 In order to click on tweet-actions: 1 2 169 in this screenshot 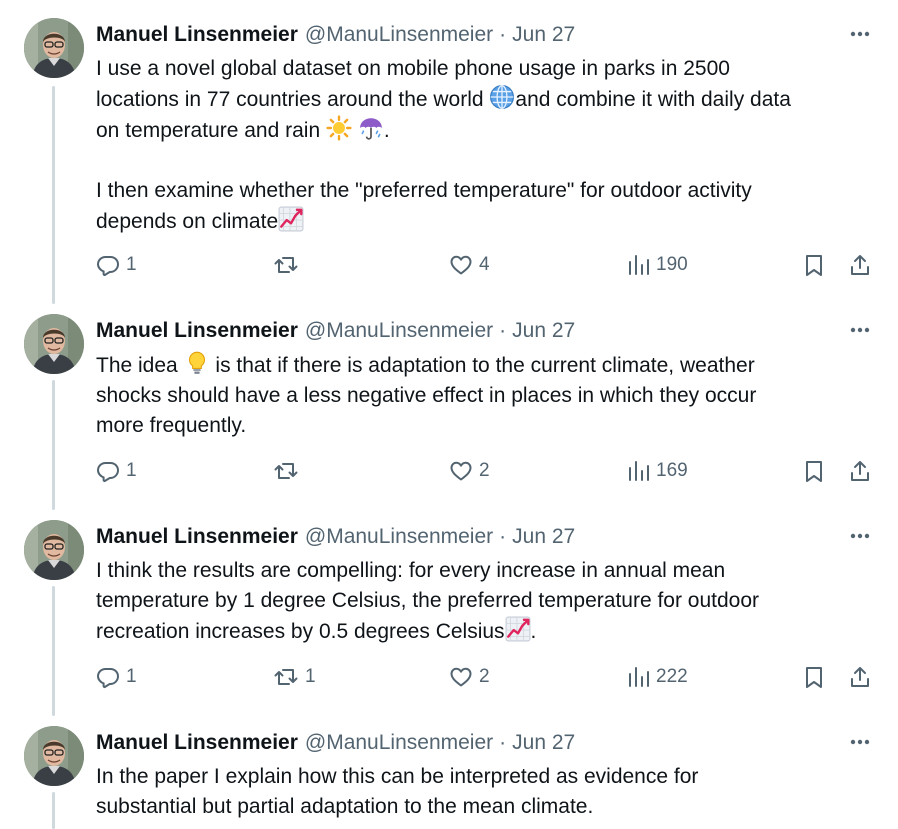, I will do `click(449, 471)`.